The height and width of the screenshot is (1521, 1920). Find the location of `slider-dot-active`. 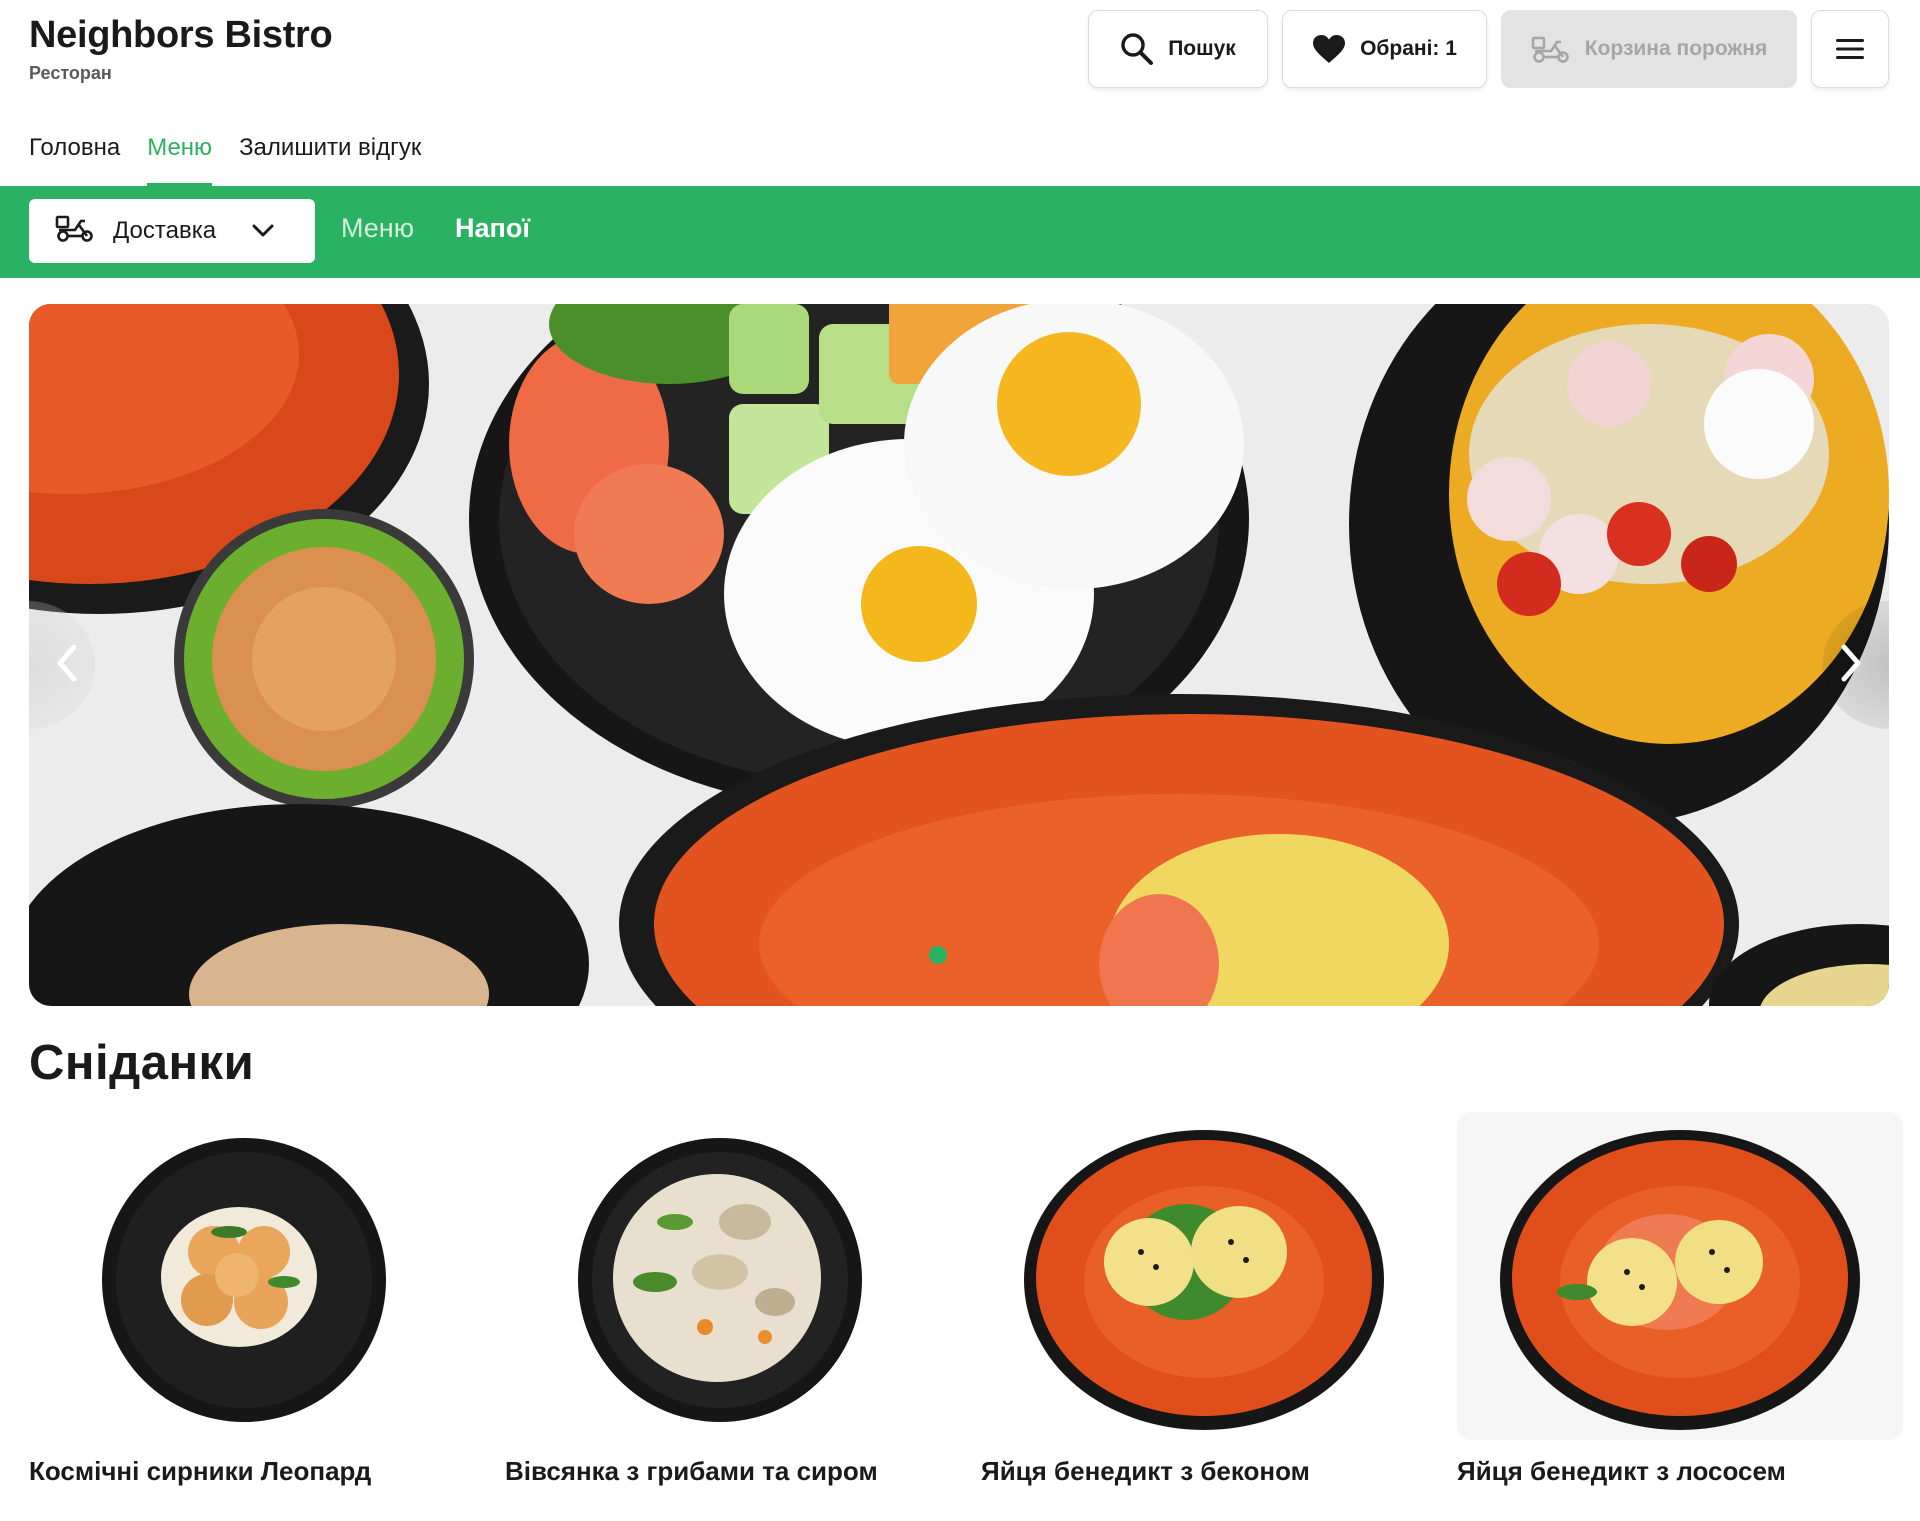

slider-dot-active is located at coordinates (938, 955).